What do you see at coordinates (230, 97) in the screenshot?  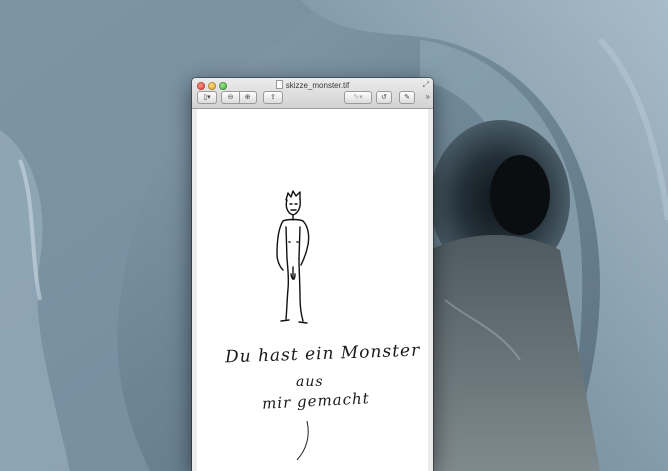 I see `zoom-out-button: ⊖` at bounding box center [230, 97].